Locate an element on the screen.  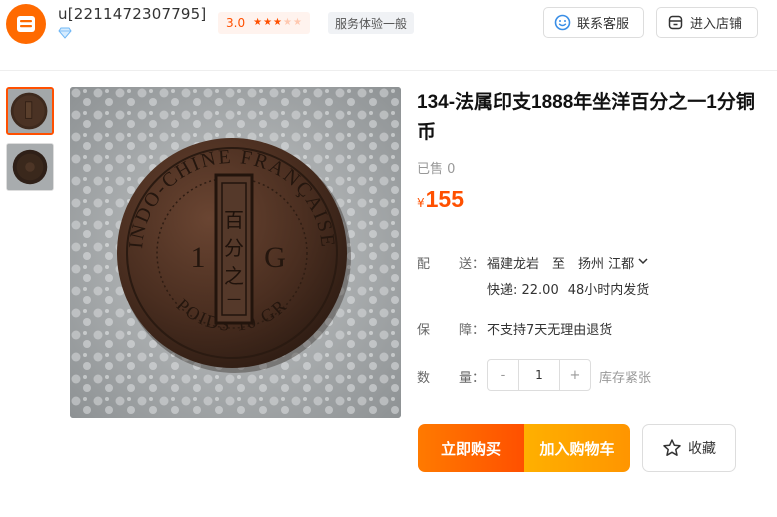
purchase-buttons: 立即购买 加入购物车 is located at coordinates (524, 448).